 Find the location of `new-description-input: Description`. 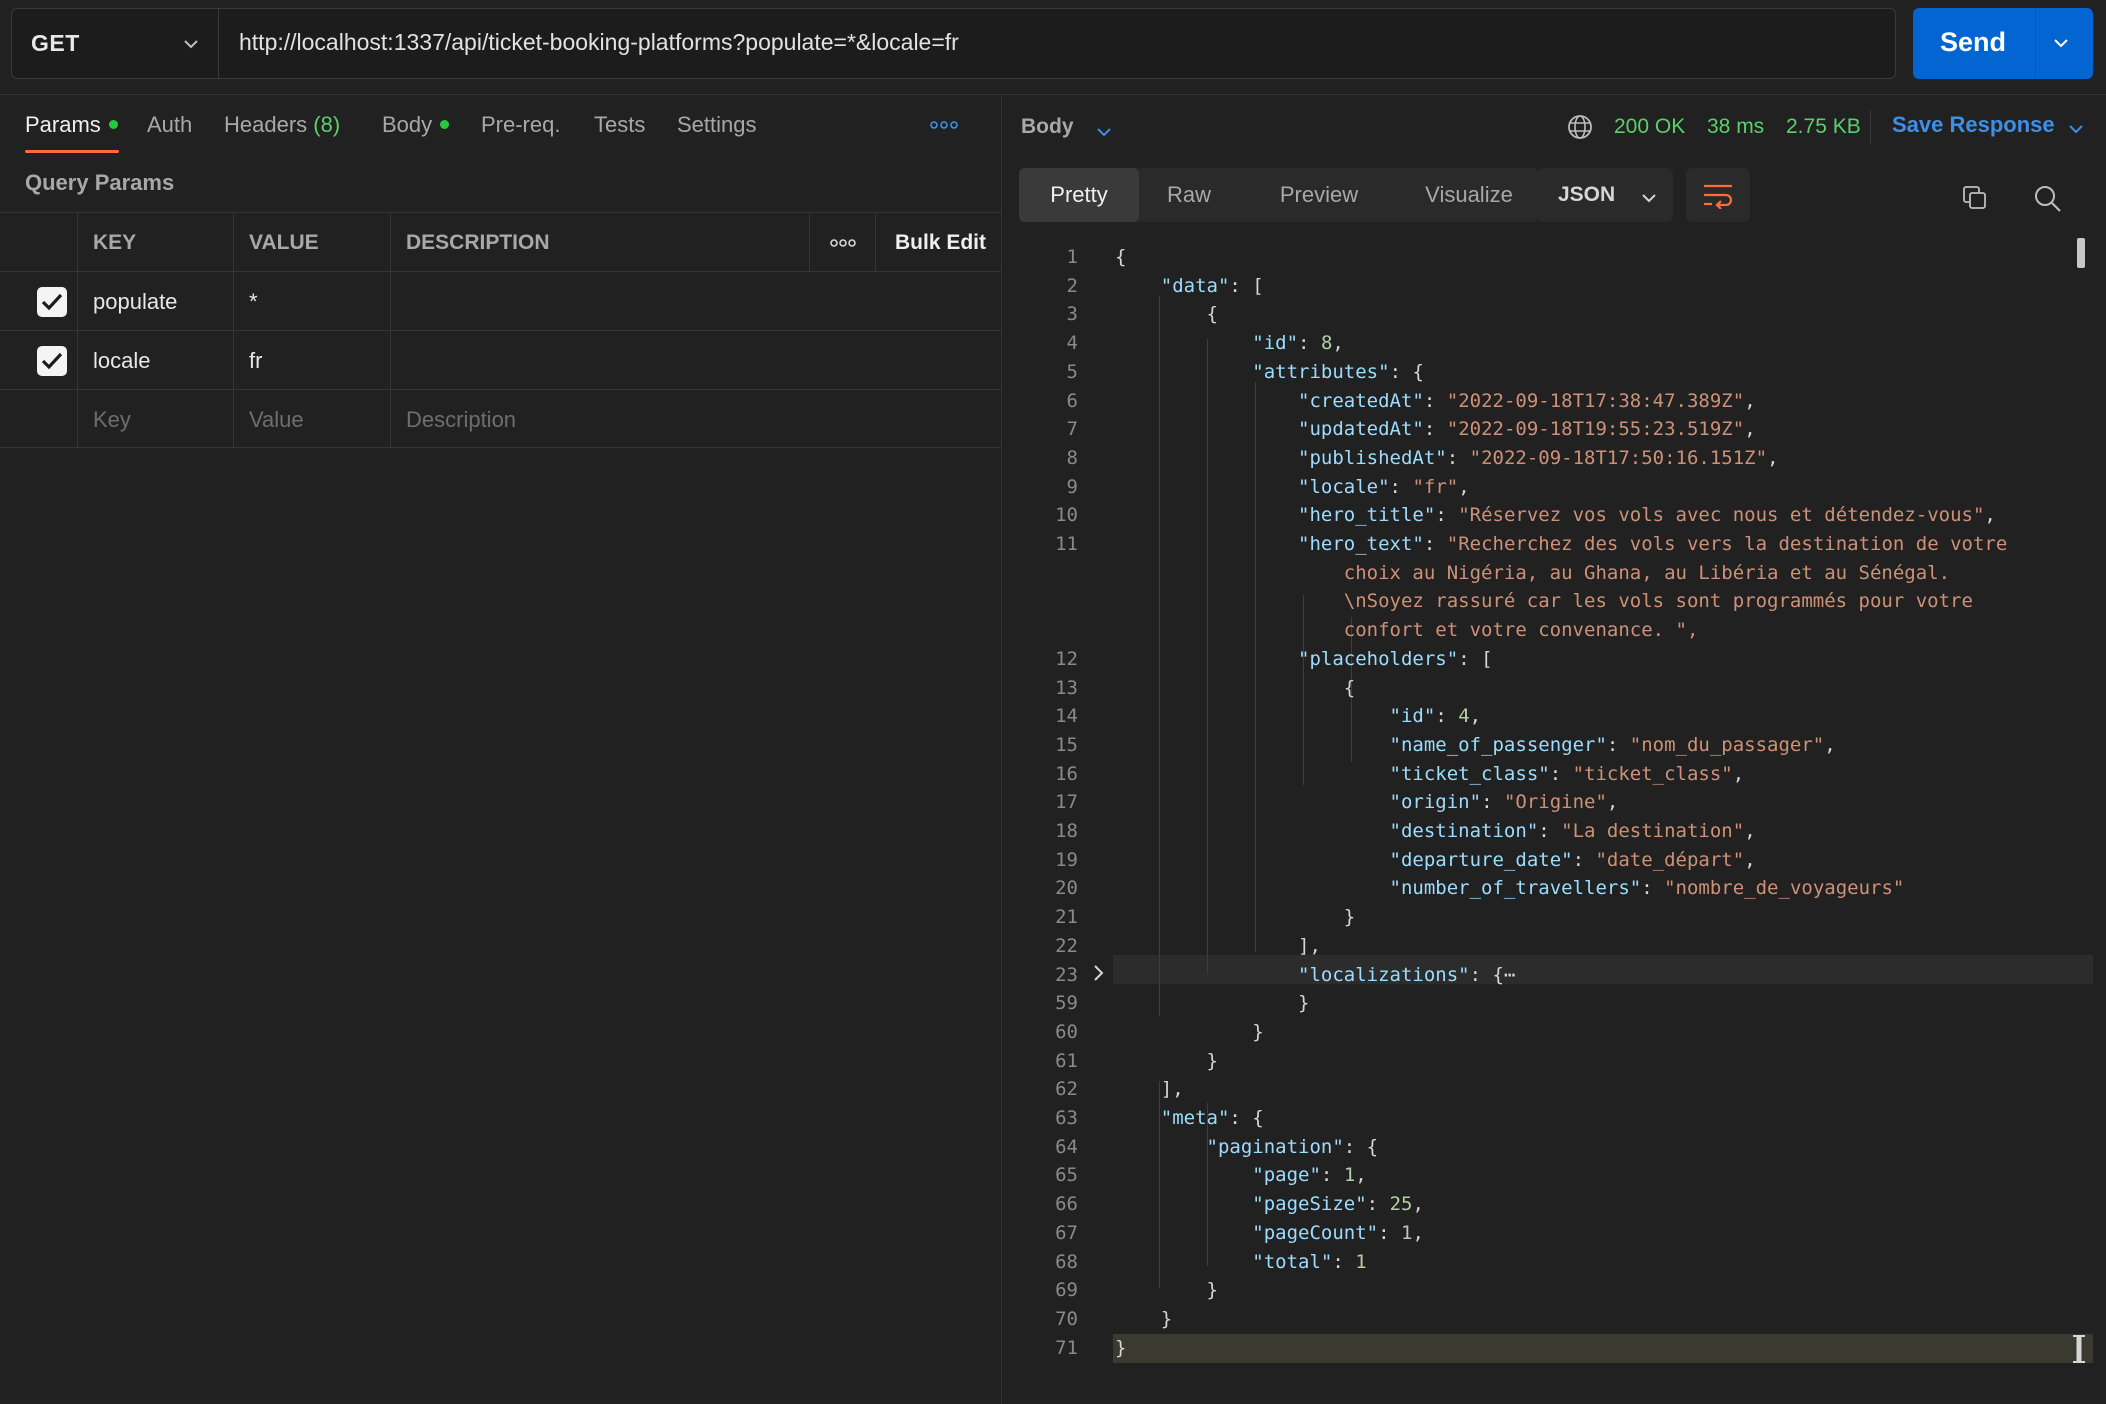

new-description-input: Description is located at coordinates (696, 419).